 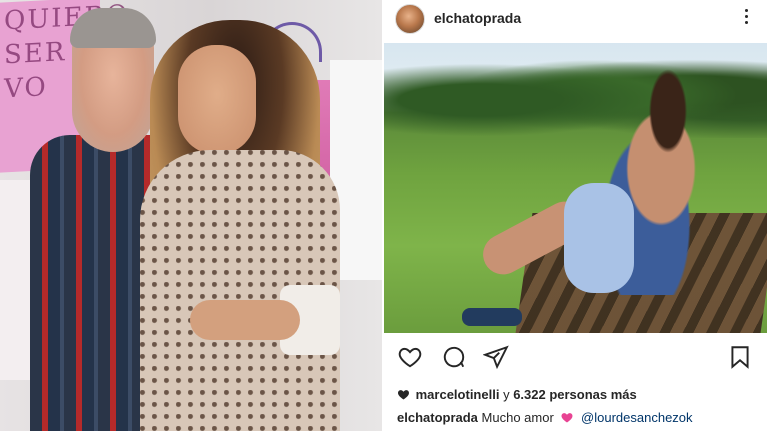 I want to click on caption-line: elchatoprada Mucho amor @lourdesanchezok, so click(x=545, y=417).